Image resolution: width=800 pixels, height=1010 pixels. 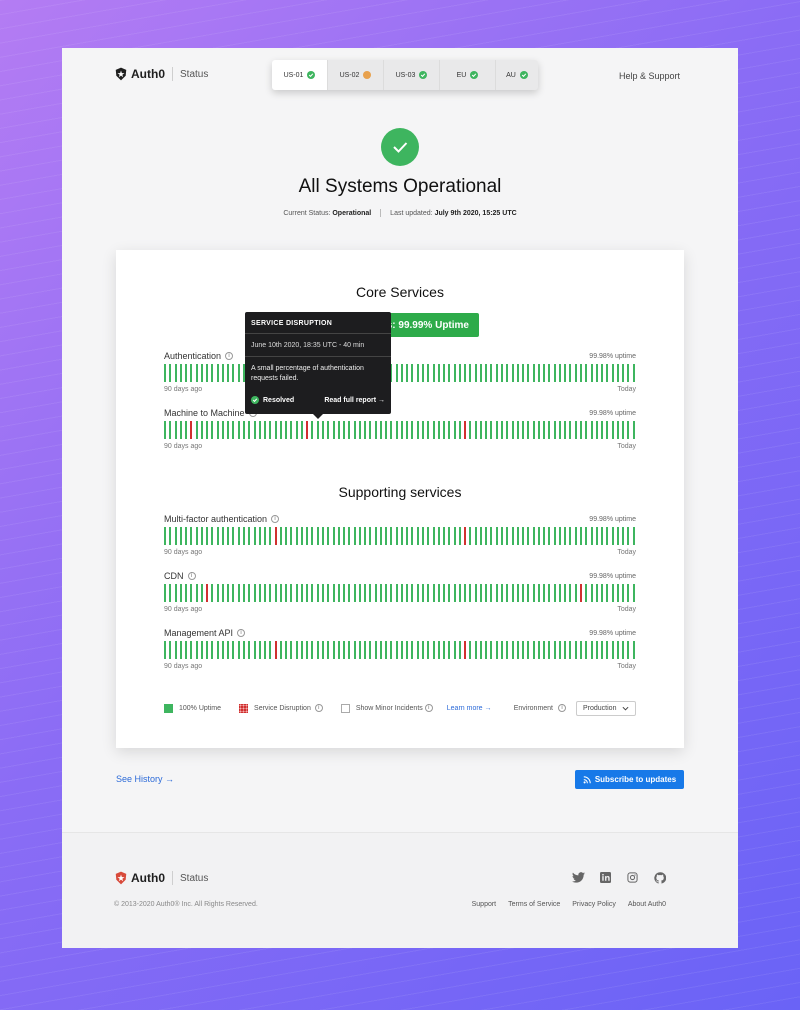 What do you see at coordinates (606, 708) in the screenshot?
I see `environment-select: Production` at bounding box center [606, 708].